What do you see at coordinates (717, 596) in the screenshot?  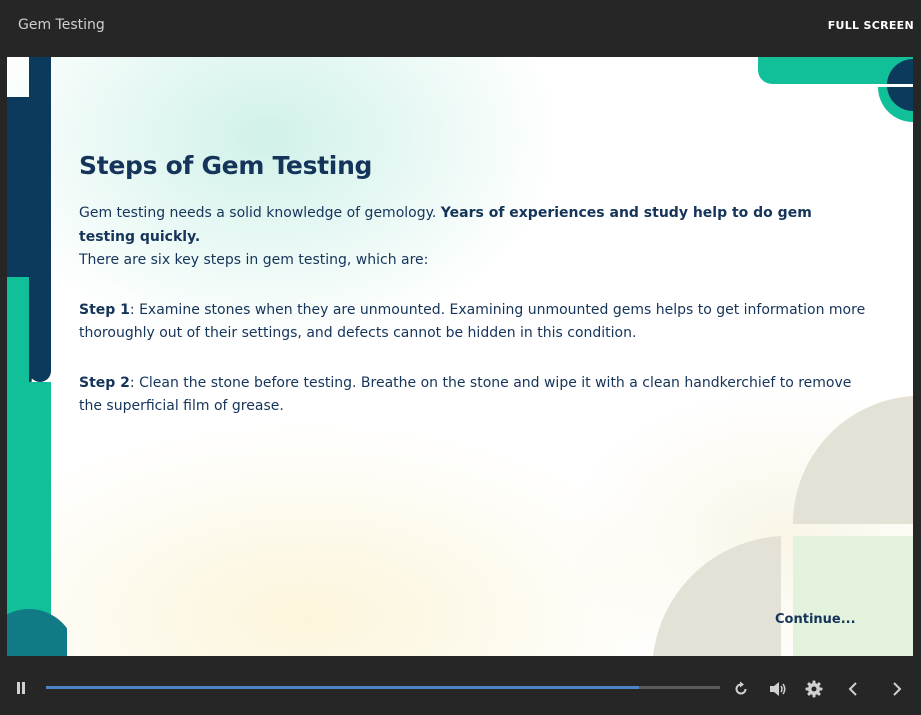 I see `beige-quarter-left` at bounding box center [717, 596].